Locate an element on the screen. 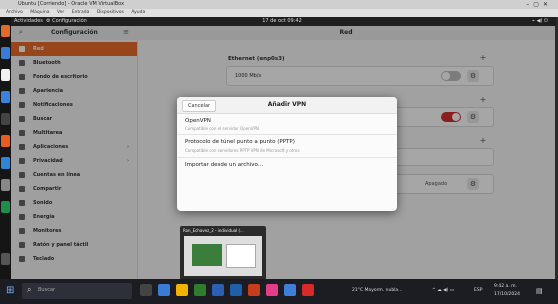  dialog-header: Añadir VPN Cancelar is located at coordinates (287, 105).